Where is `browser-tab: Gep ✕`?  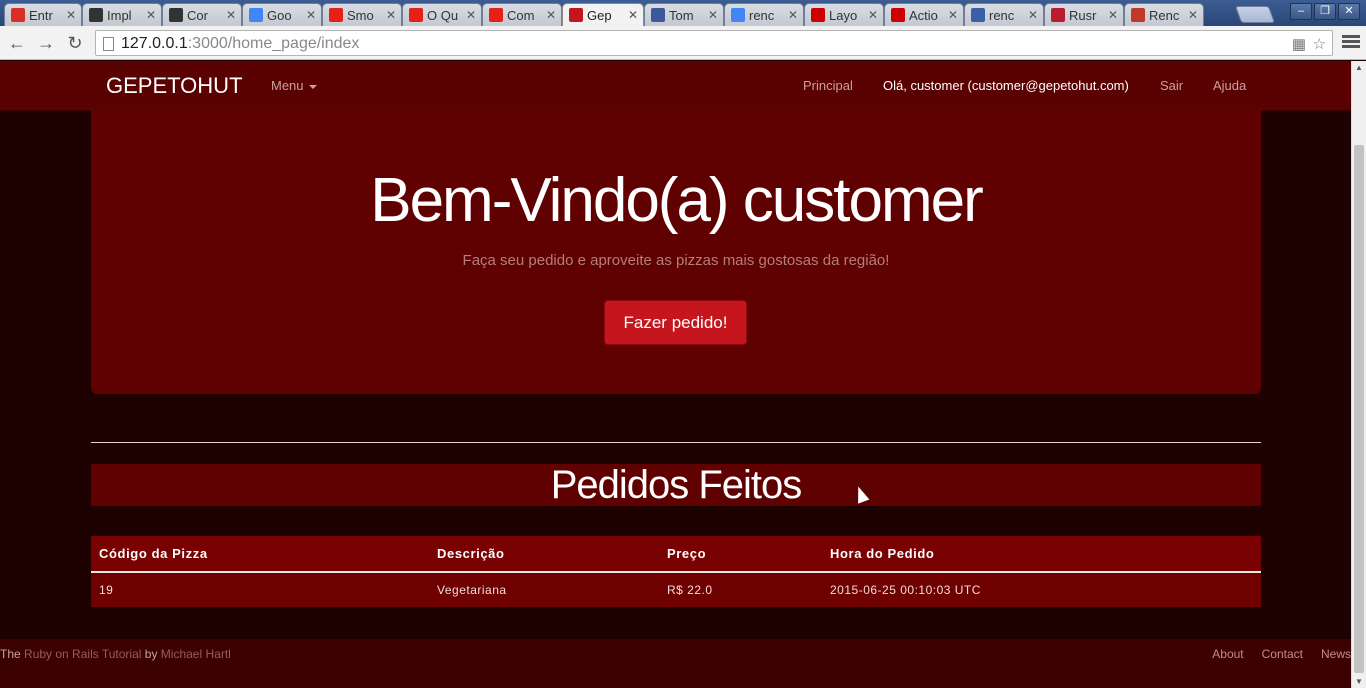
browser-tab: Gep ✕ is located at coordinates (603, 14).